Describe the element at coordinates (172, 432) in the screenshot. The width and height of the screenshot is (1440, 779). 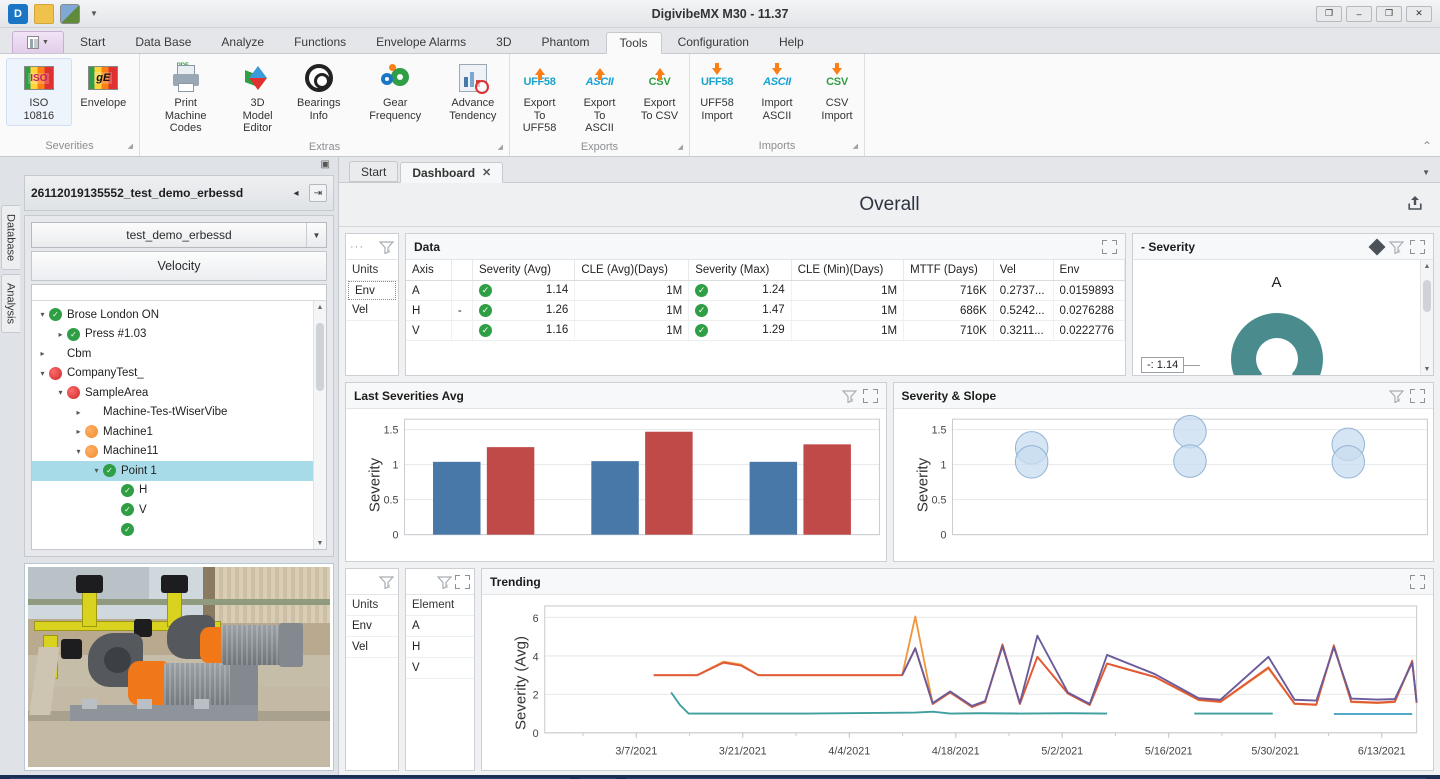
I see `tree-item-machine1: ▸ Machine1` at that location.